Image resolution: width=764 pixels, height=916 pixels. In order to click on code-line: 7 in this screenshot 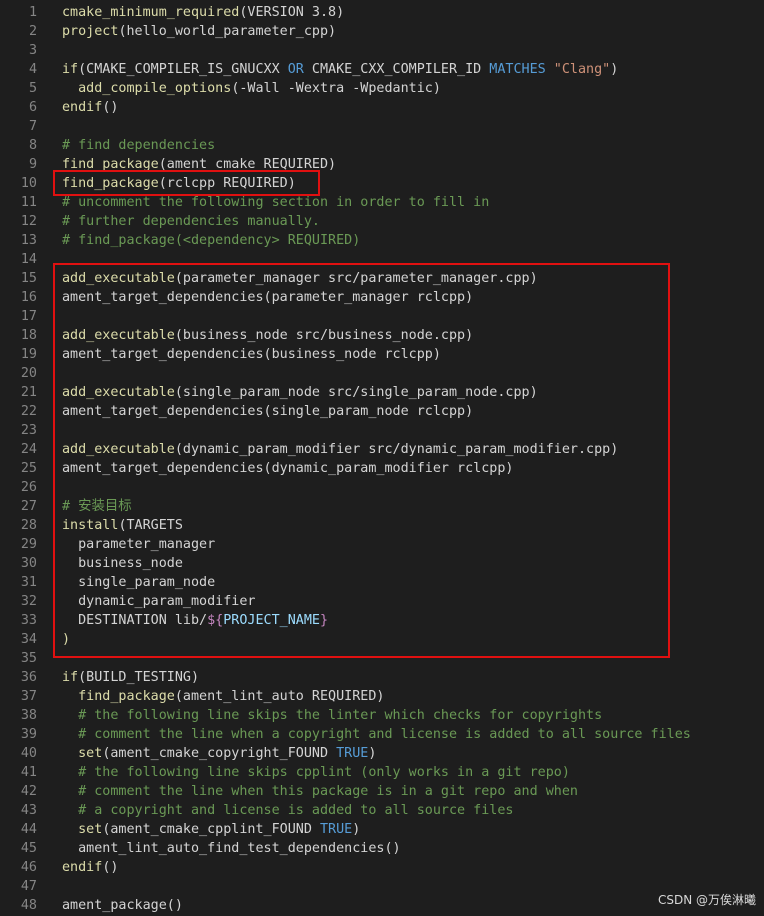, I will do `click(382, 126)`.